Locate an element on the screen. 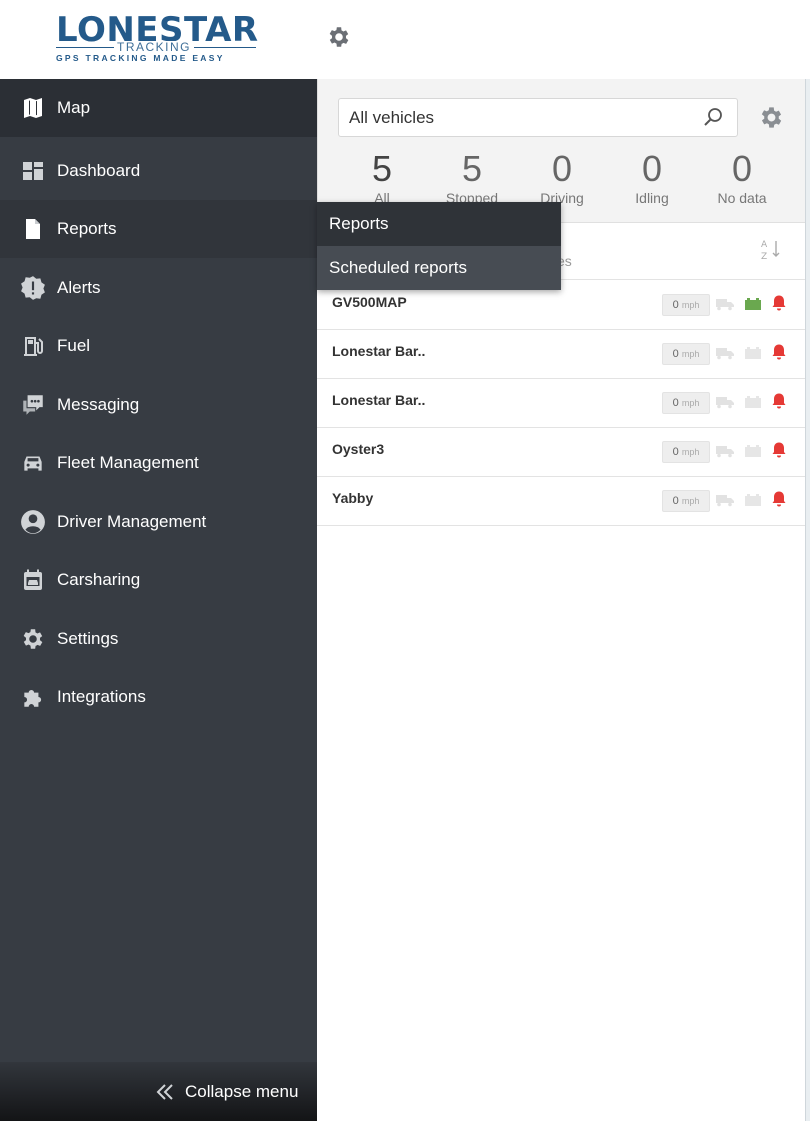 This screenshot has width=810, height=1121. sidebar-item-settings: Settings is located at coordinates (158, 639).